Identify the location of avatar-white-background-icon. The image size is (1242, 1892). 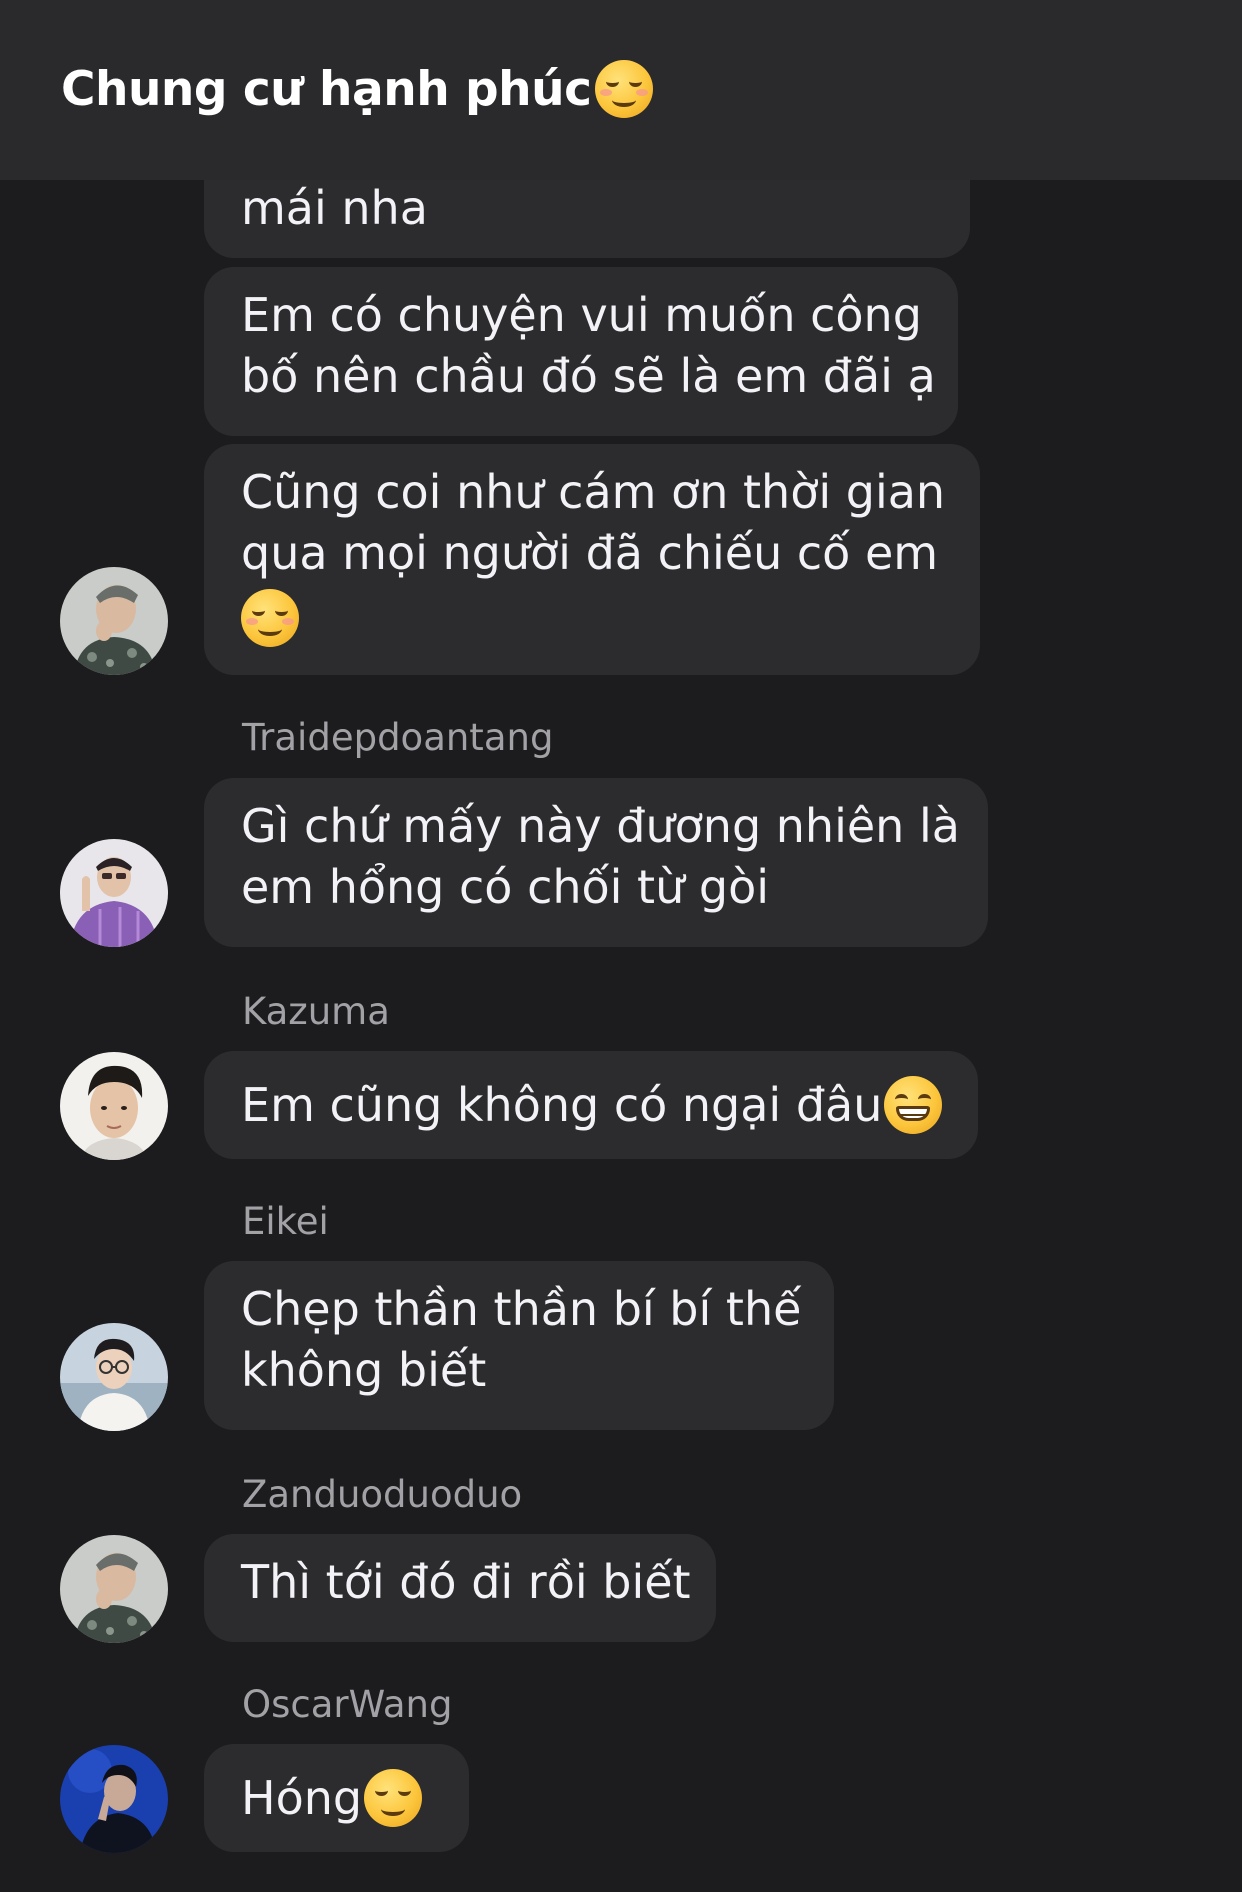
(114, 1106).